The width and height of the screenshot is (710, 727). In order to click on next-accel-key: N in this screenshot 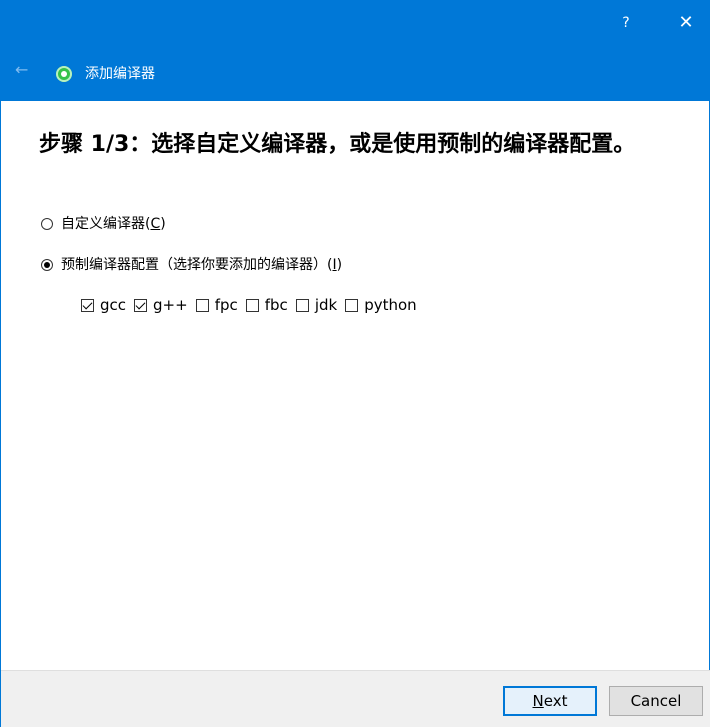, I will do `click(538, 701)`.